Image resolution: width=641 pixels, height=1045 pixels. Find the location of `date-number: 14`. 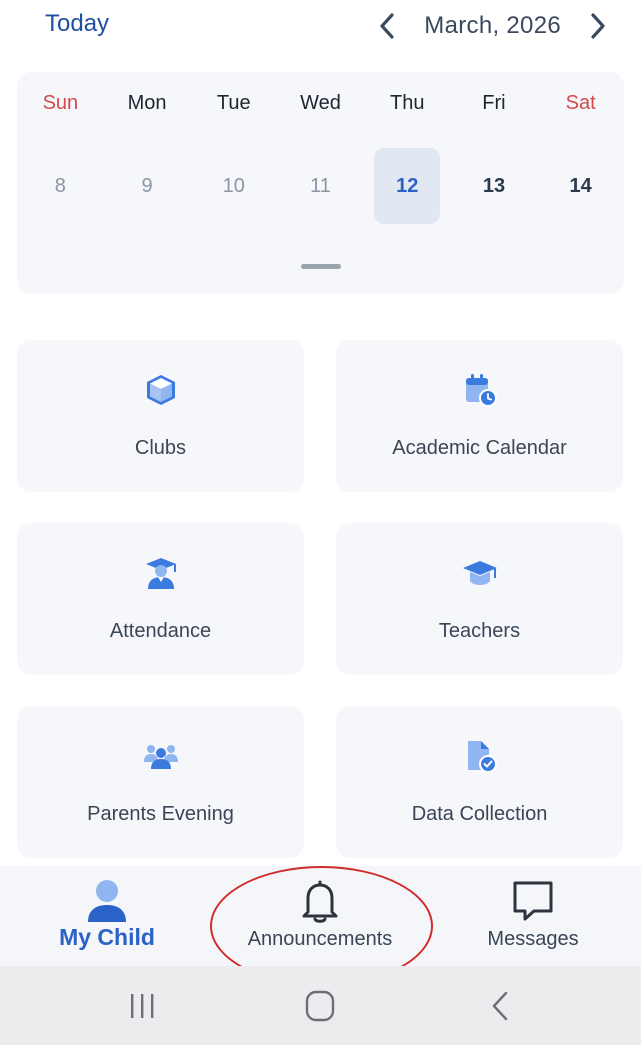

date-number: 14 is located at coordinates (580, 185).